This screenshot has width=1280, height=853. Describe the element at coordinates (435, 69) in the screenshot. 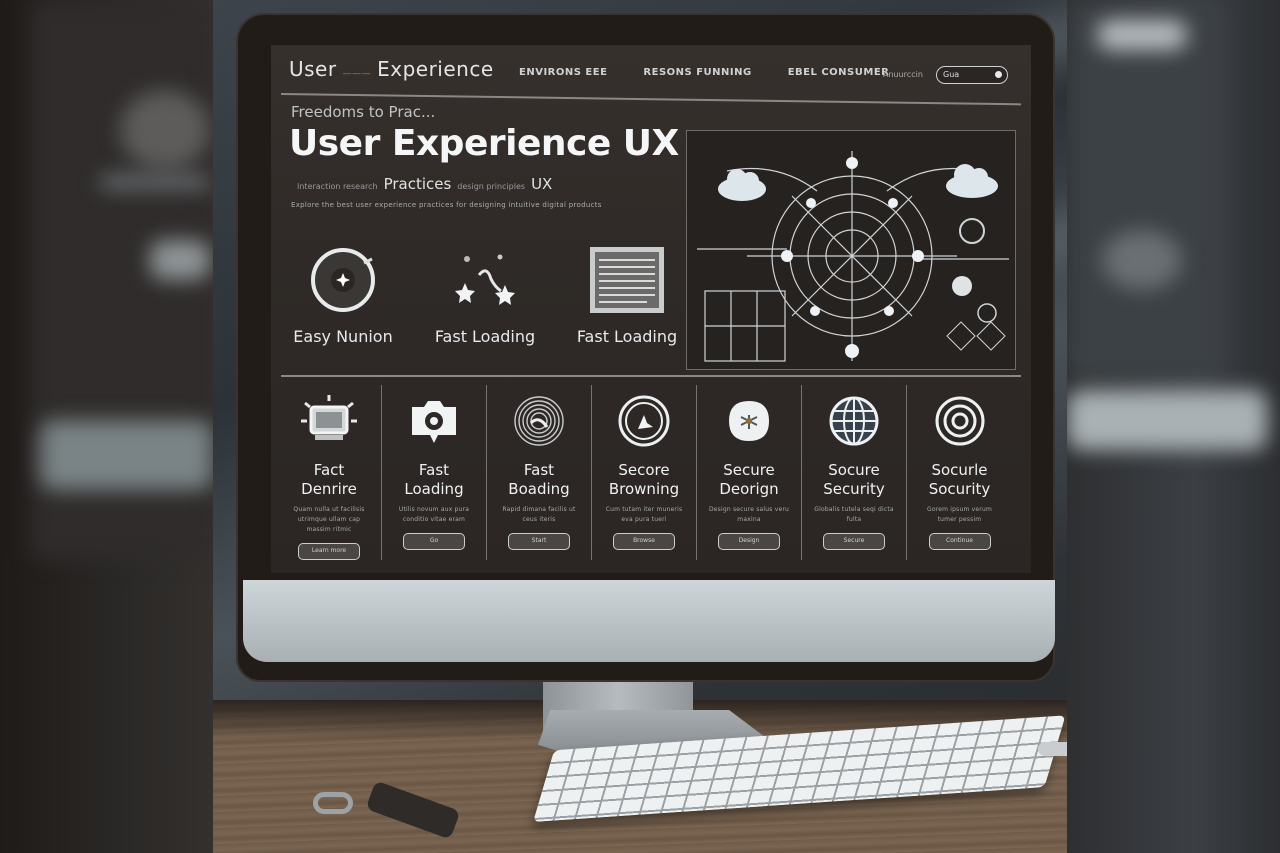

I see `logo-word-2: Experience` at that location.